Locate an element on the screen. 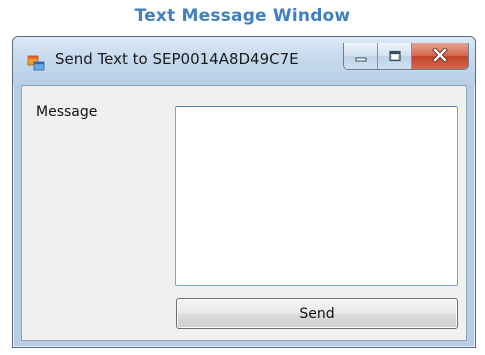 The width and height of the screenshot is (485, 355). window-title: Send Text to SEP0014A8D49C7E is located at coordinates (177, 59).